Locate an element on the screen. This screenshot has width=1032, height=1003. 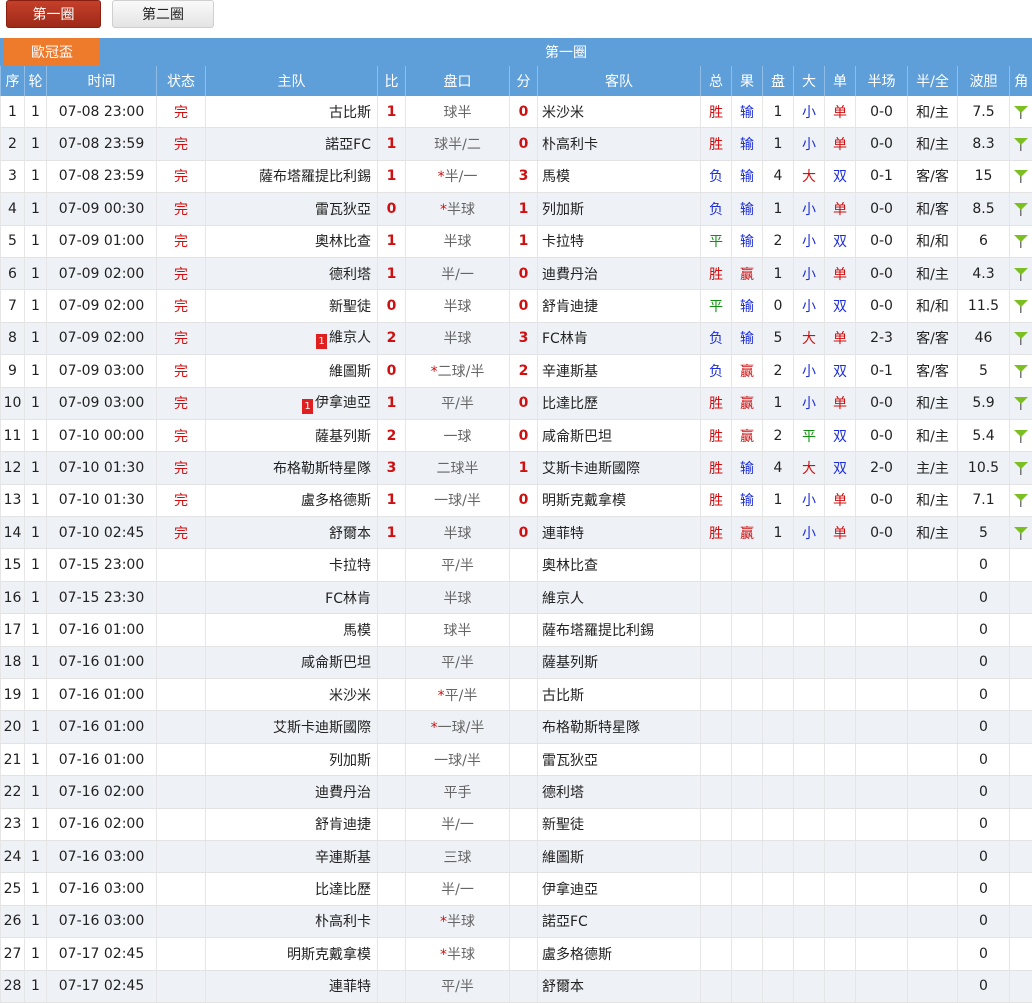
cell-home-team: 艾斯卡迪斯國際 is located at coordinates (292, 727).